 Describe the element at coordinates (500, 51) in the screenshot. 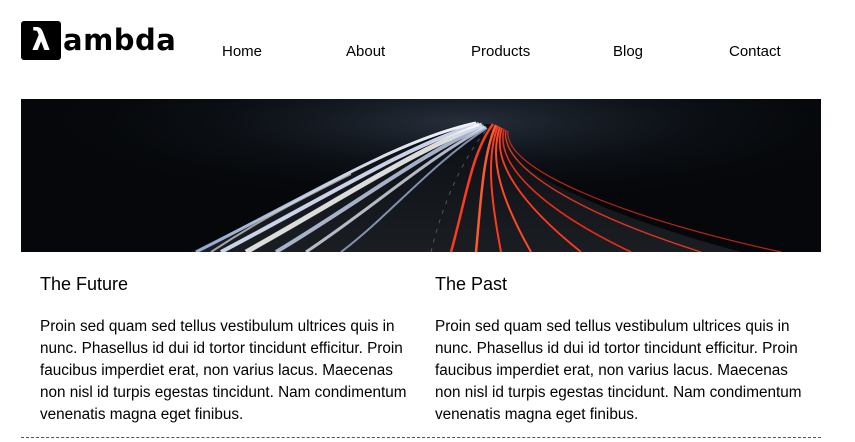

I see `nav-link-products: Products` at that location.